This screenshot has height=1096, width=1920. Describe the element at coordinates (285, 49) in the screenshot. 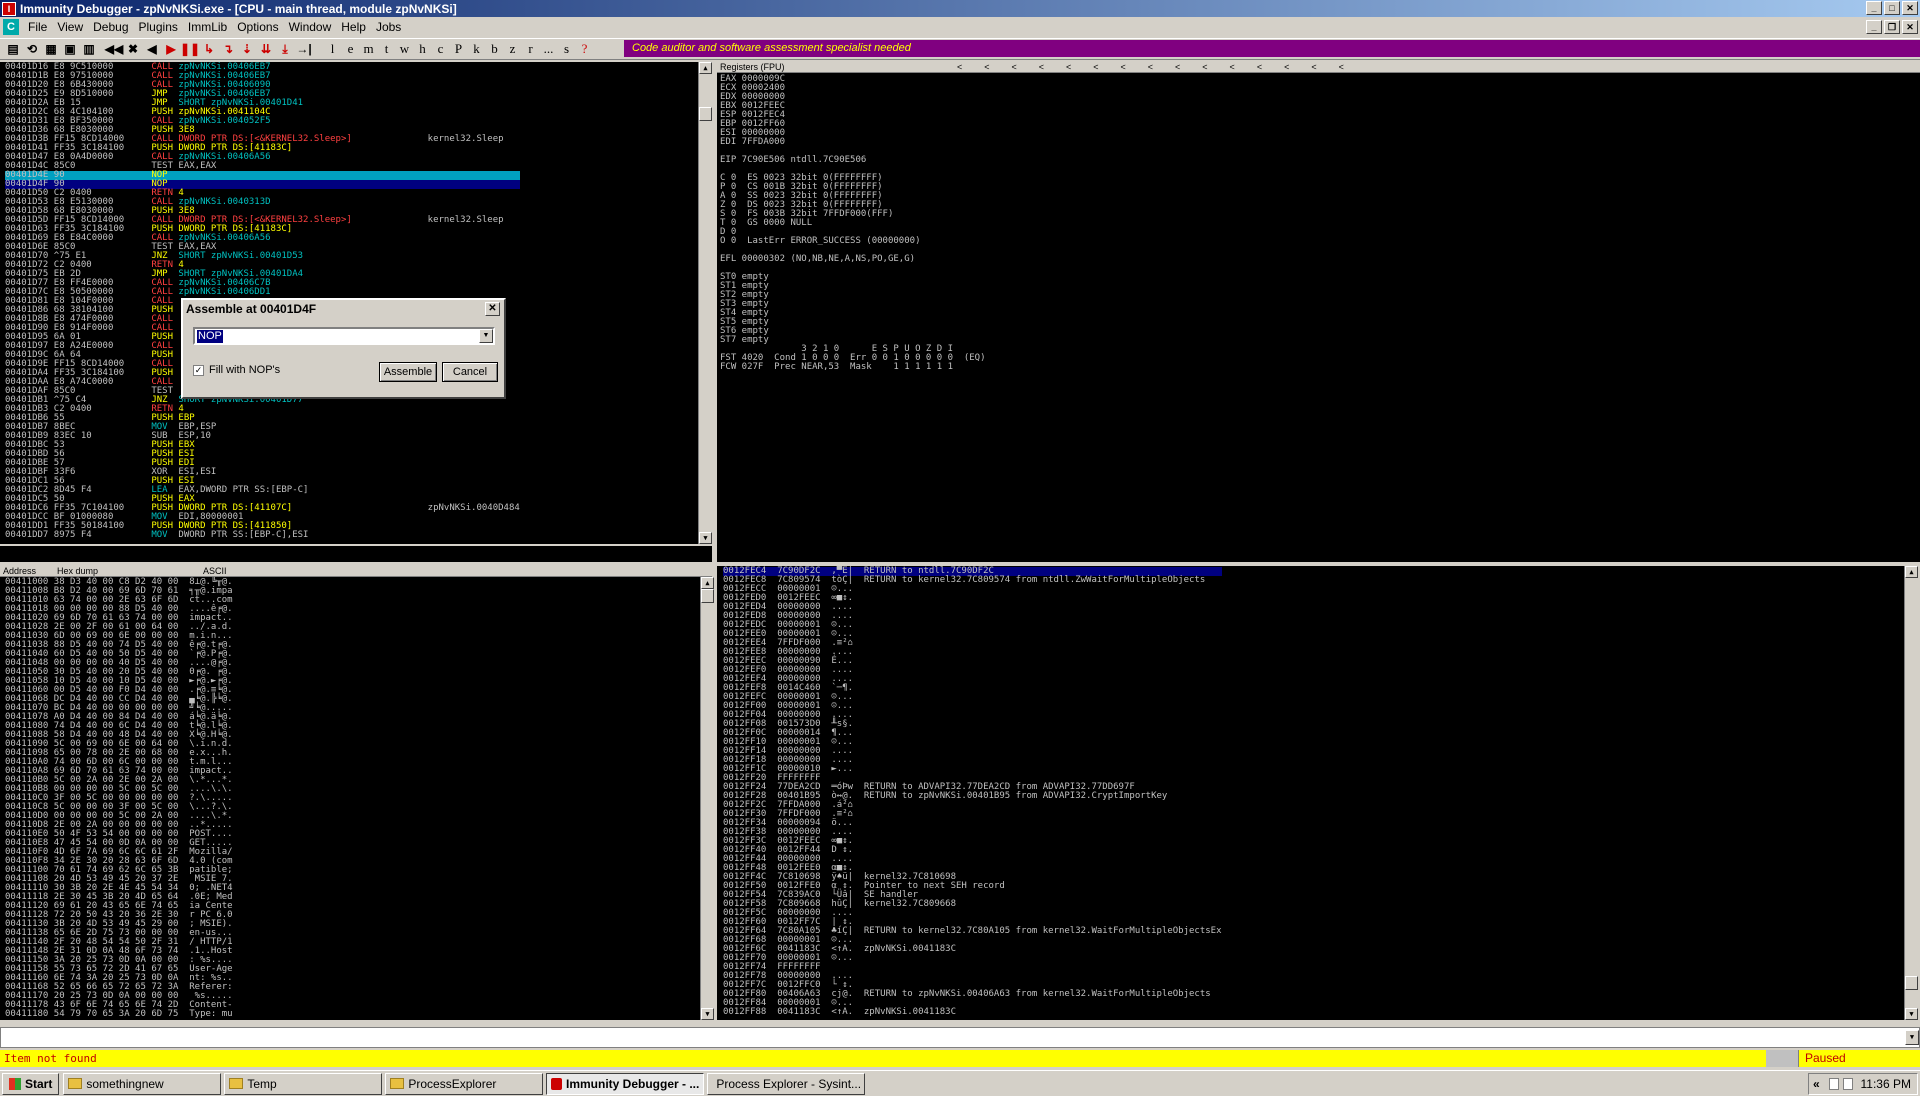

I see `execute-till-return-icon: ⤓` at that location.